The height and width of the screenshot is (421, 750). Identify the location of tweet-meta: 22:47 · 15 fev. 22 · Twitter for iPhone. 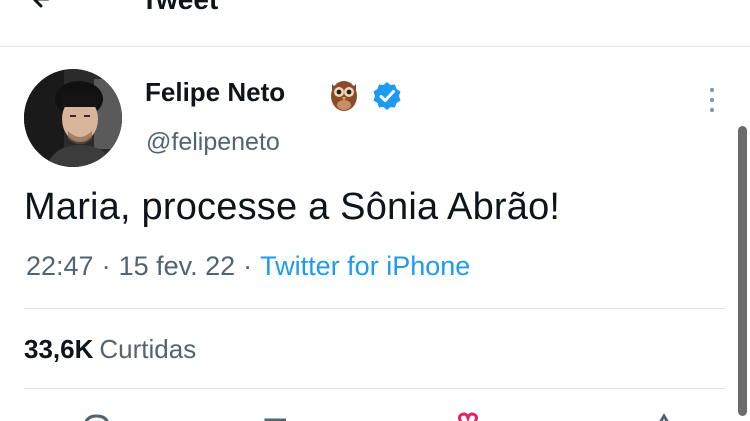
(248, 266).